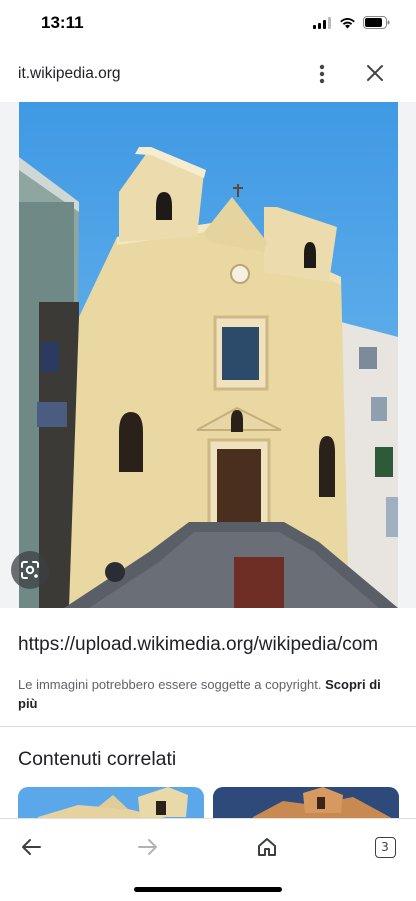  Describe the element at coordinates (208, 74) in the screenshot. I see `browser-top-bar: it.wikipedia.org` at that location.